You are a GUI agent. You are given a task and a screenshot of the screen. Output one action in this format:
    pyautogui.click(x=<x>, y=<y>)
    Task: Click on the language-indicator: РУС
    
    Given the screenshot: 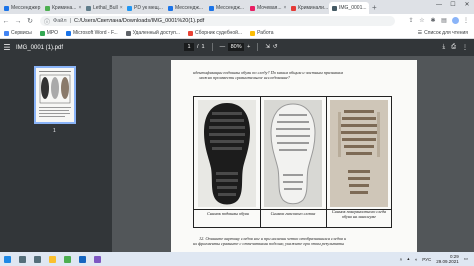 What is the action you would take?
    pyautogui.click(x=426, y=259)
    